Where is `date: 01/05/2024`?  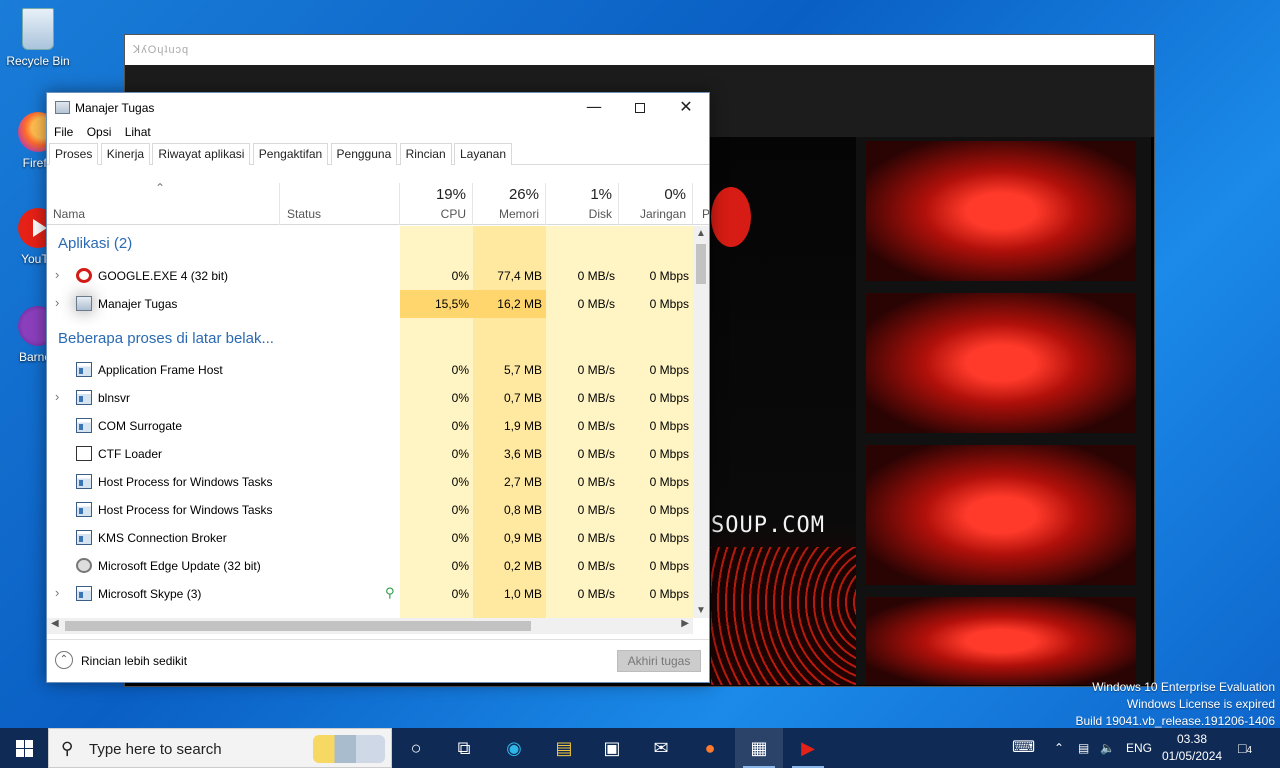 date: 01/05/2024 is located at coordinates (1192, 756).